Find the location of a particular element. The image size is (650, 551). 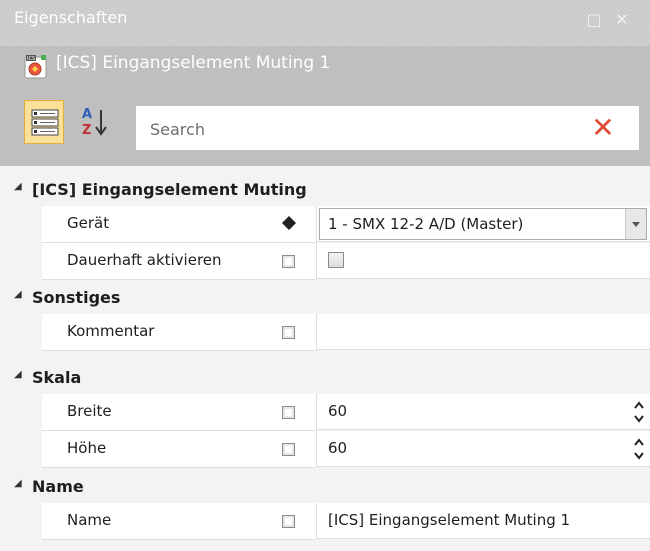

category-label: [ICS] Eingangselement Muting is located at coordinates (169, 189).